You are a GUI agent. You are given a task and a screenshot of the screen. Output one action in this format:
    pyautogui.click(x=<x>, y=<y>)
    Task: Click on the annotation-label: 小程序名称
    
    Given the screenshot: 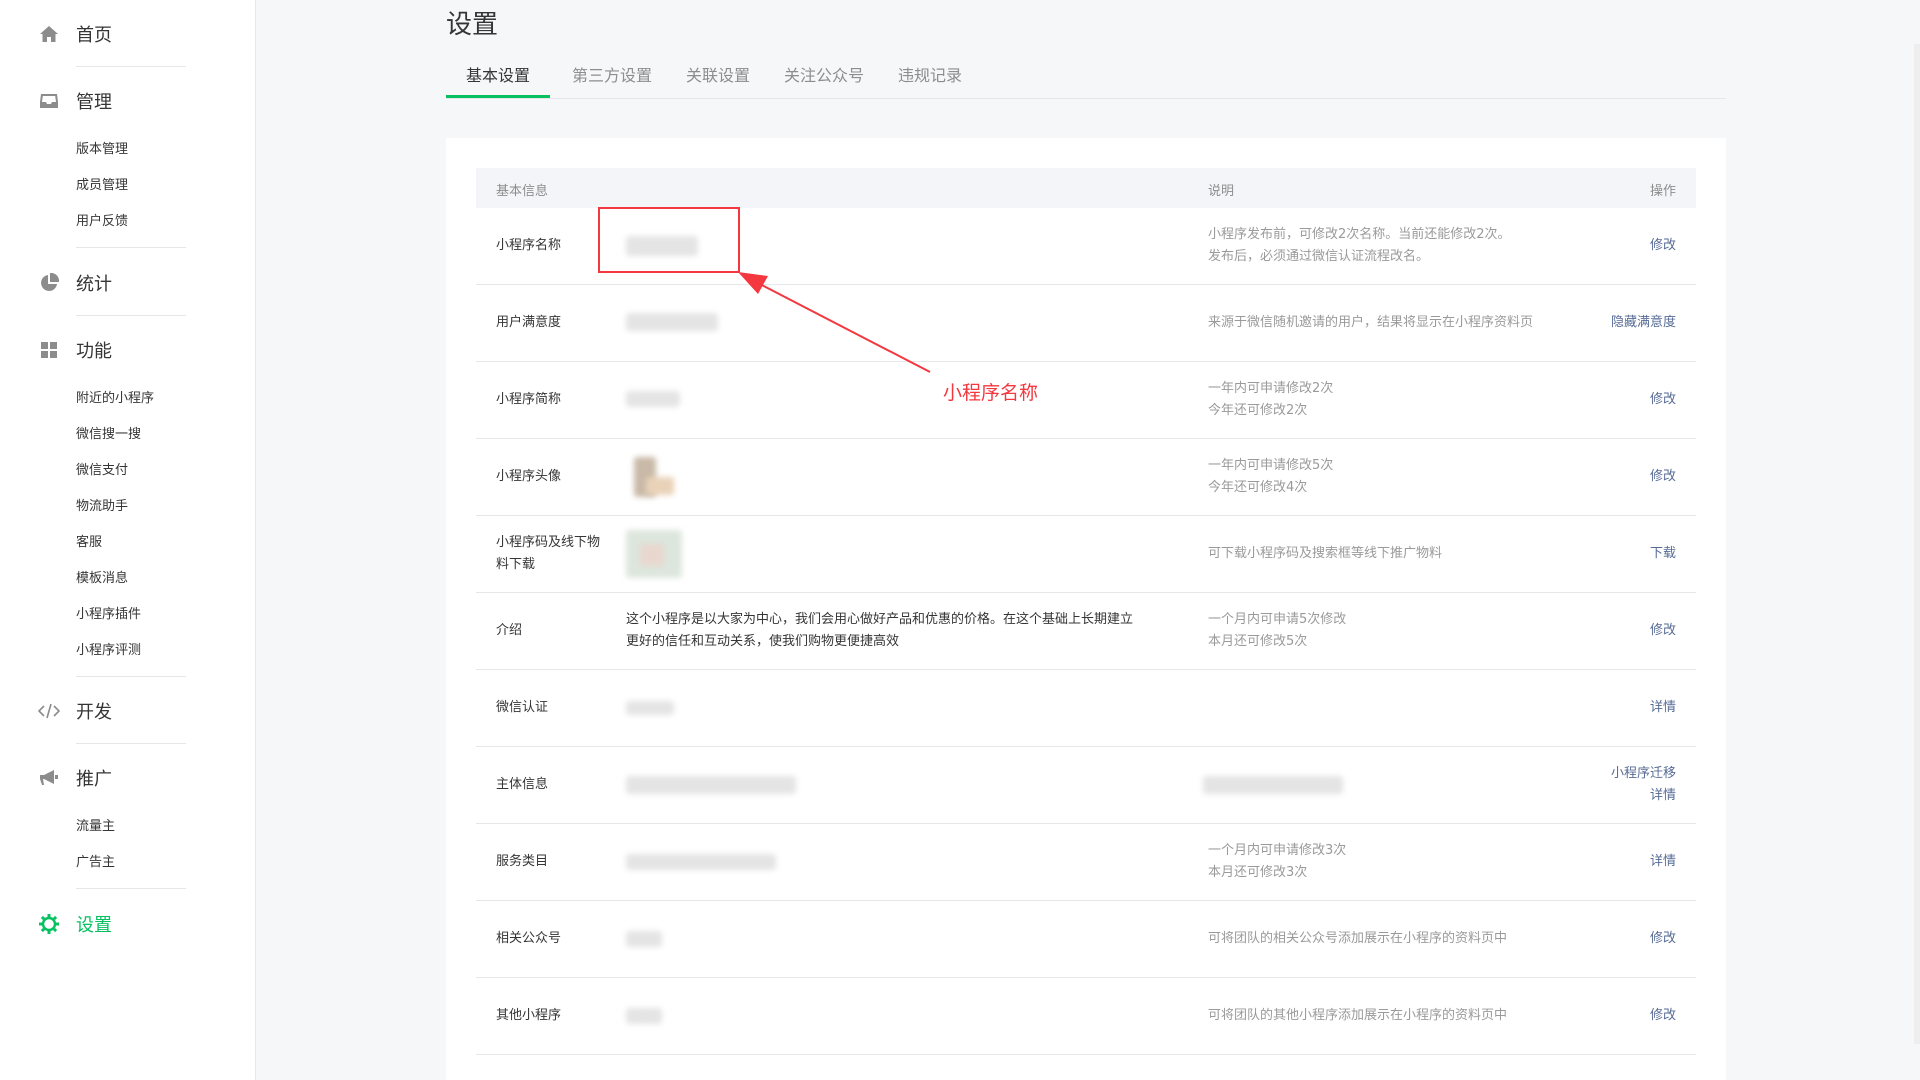 What is the action you would take?
    pyautogui.click(x=991, y=393)
    